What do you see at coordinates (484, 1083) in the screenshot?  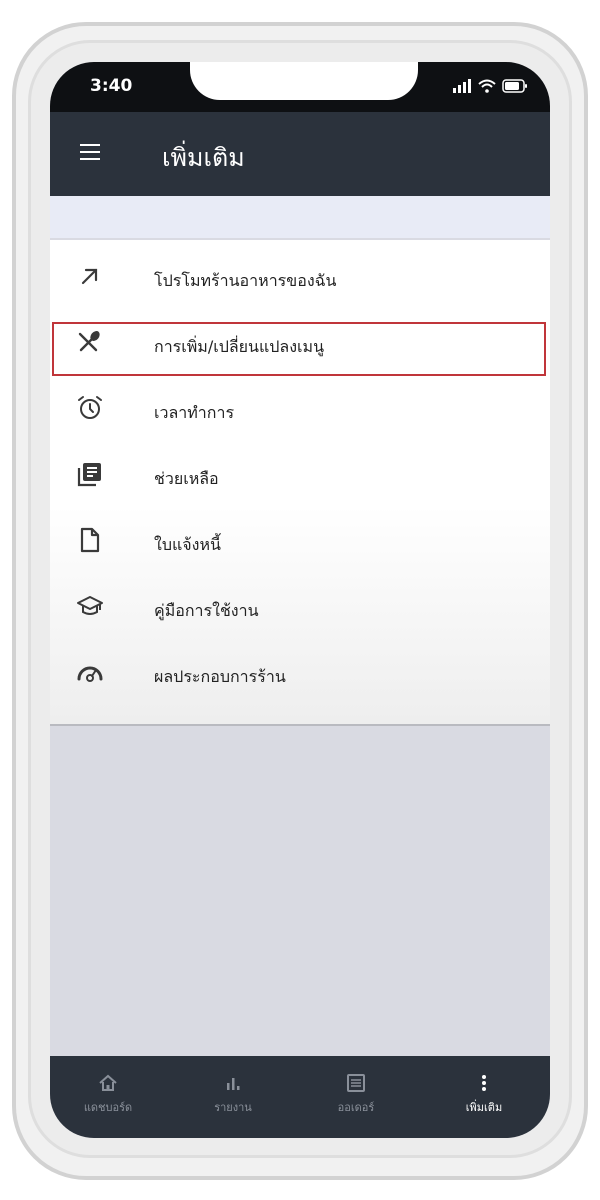 I see `more-vertical-icon` at bounding box center [484, 1083].